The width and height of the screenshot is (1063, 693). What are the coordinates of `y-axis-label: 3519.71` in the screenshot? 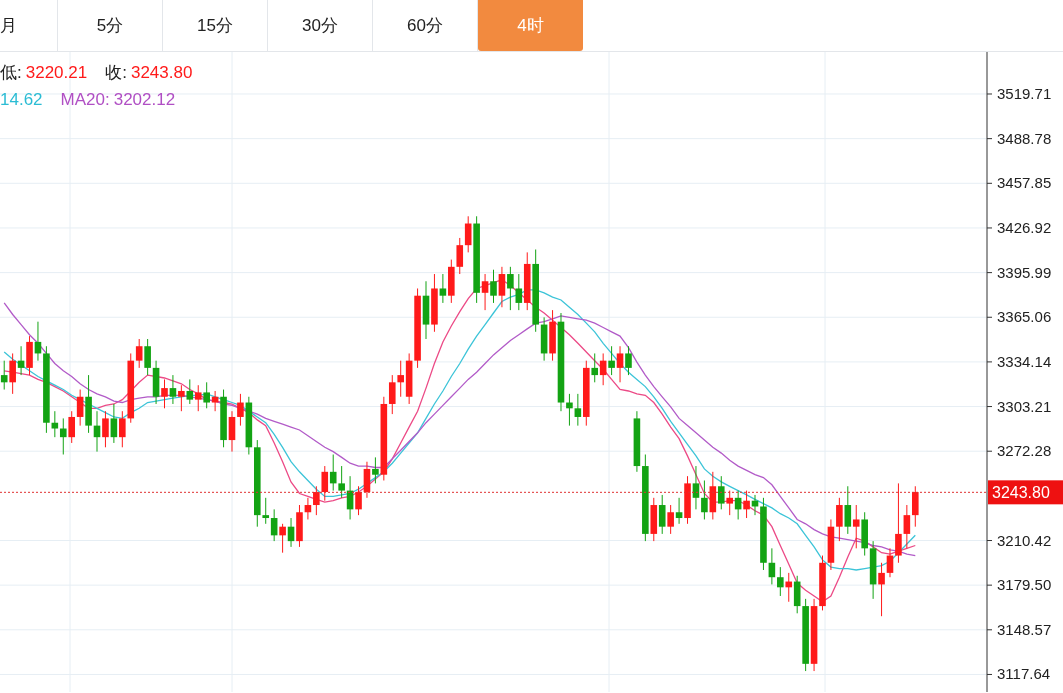 It's located at (1024, 93).